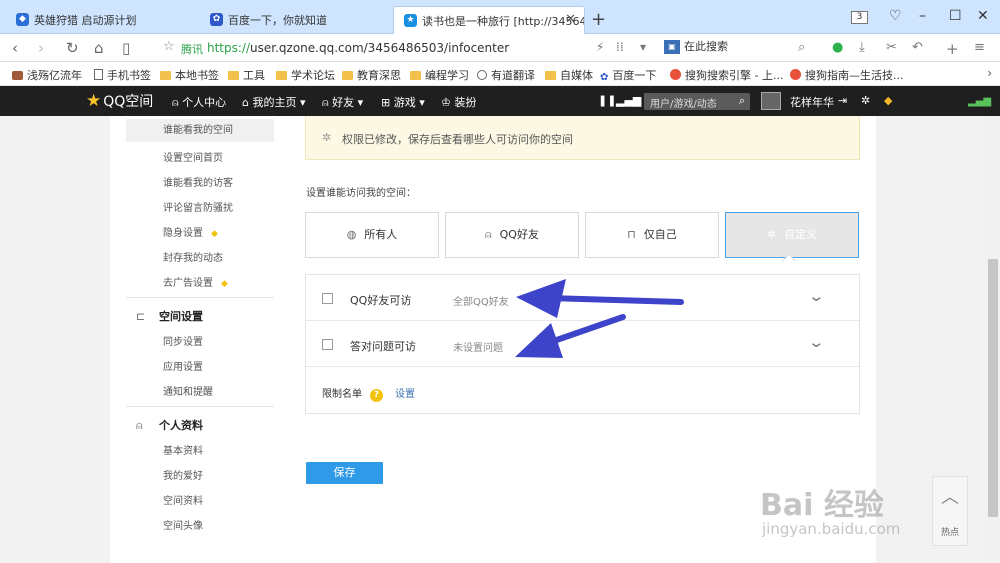  What do you see at coordinates (952, 49) in the screenshot?
I see `add-icon: +` at bounding box center [952, 49].